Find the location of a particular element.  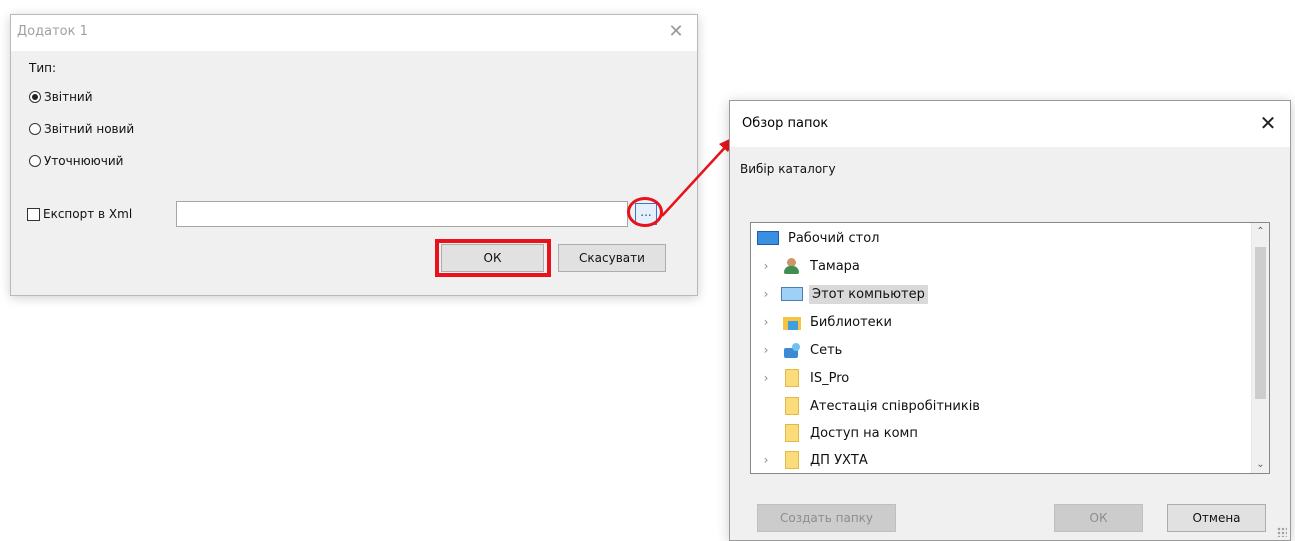

tree-item-libraries: Библиотеки is located at coordinates (839, 322).